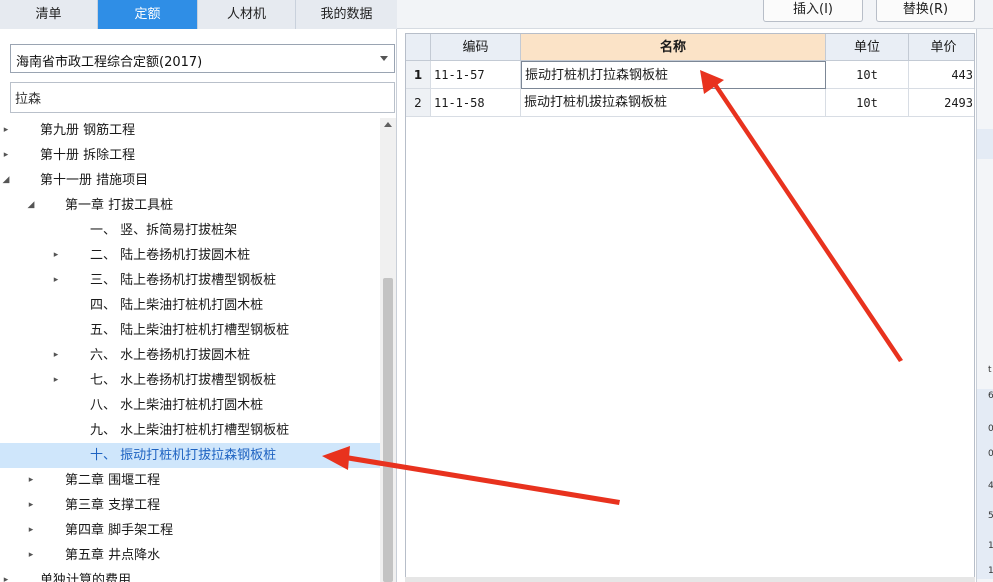 This screenshot has width=993, height=582. I want to click on column-header-name: 名称, so click(673, 47).